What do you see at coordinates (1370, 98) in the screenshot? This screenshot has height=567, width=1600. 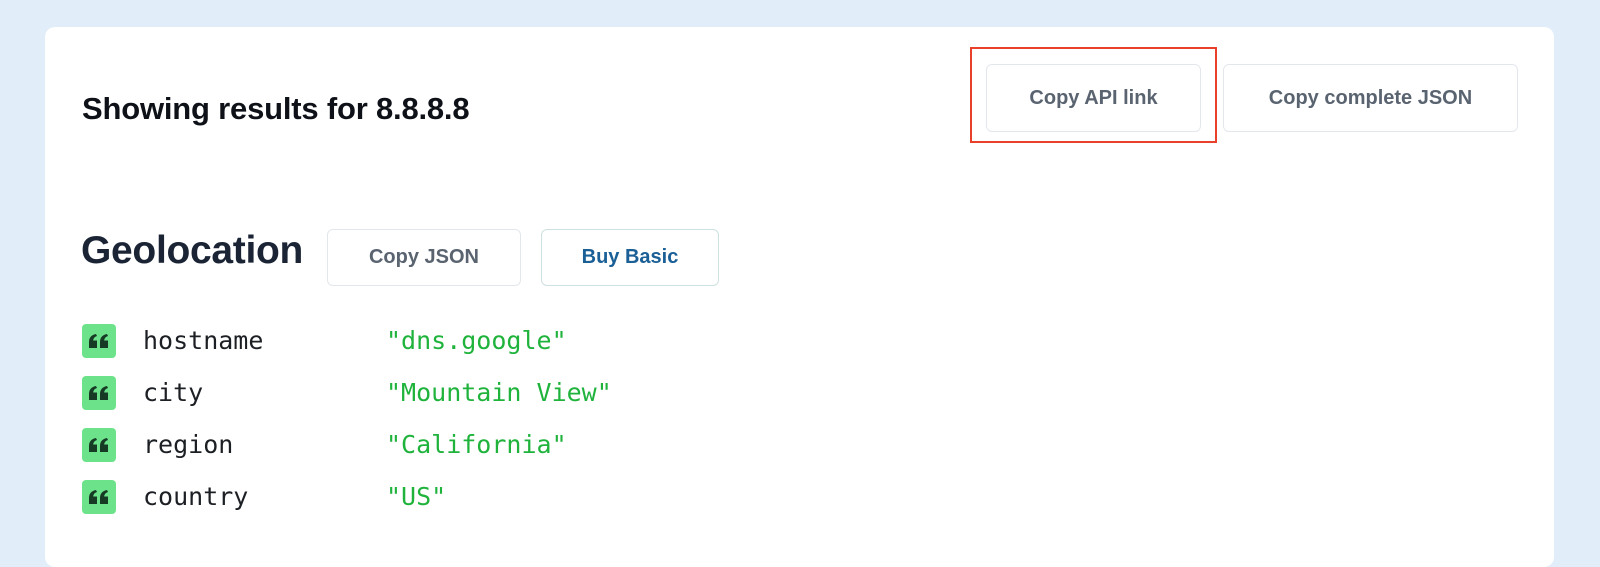 I see `copy-complete-json-button: Copy complete JSON` at bounding box center [1370, 98].